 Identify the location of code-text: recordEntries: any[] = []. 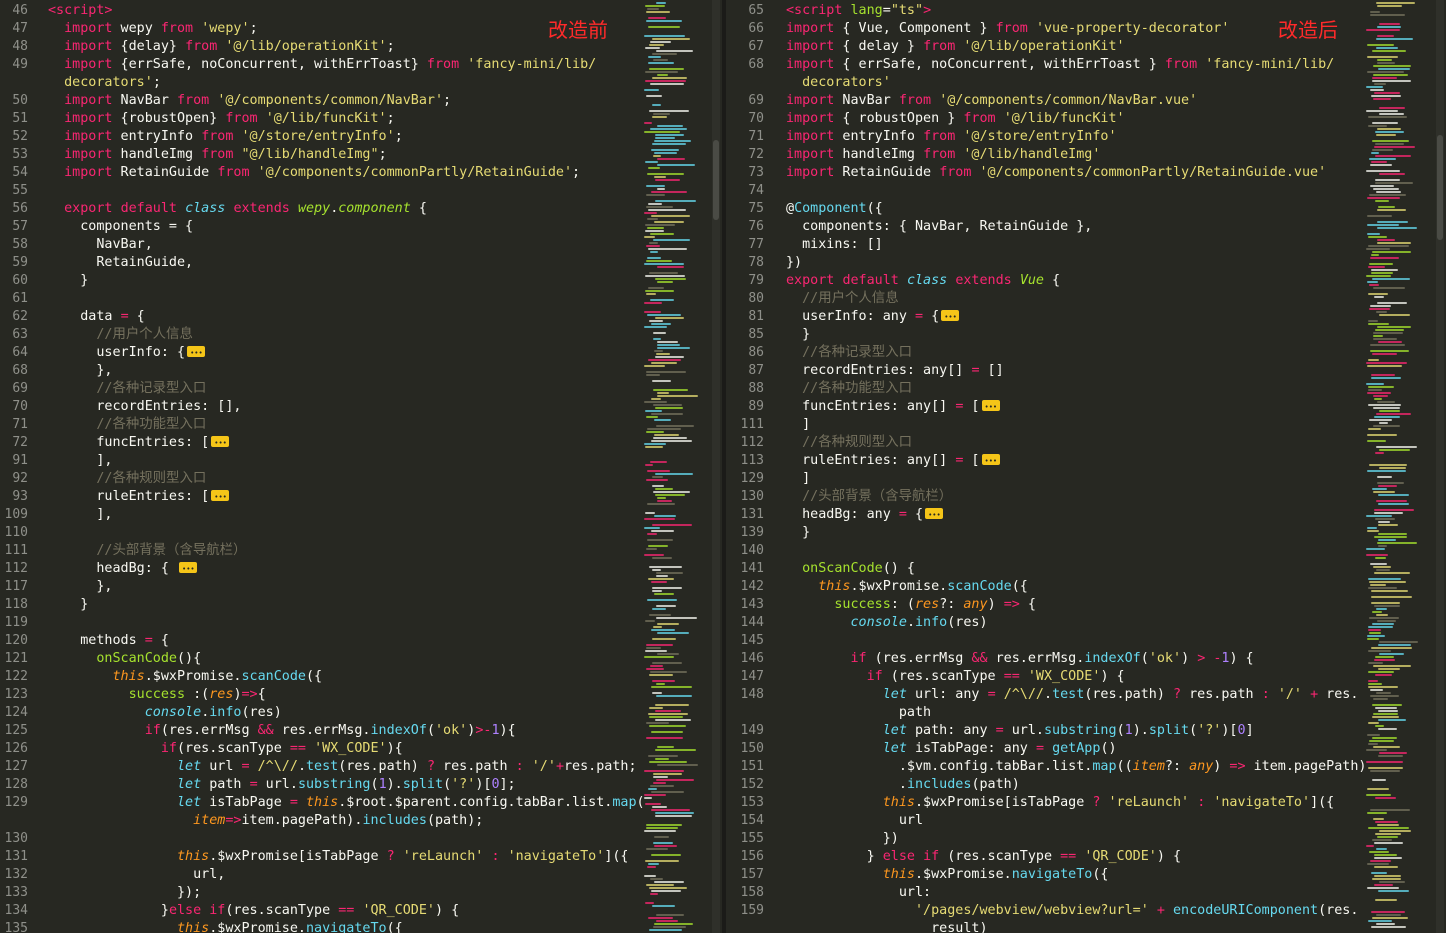
(895, 371).